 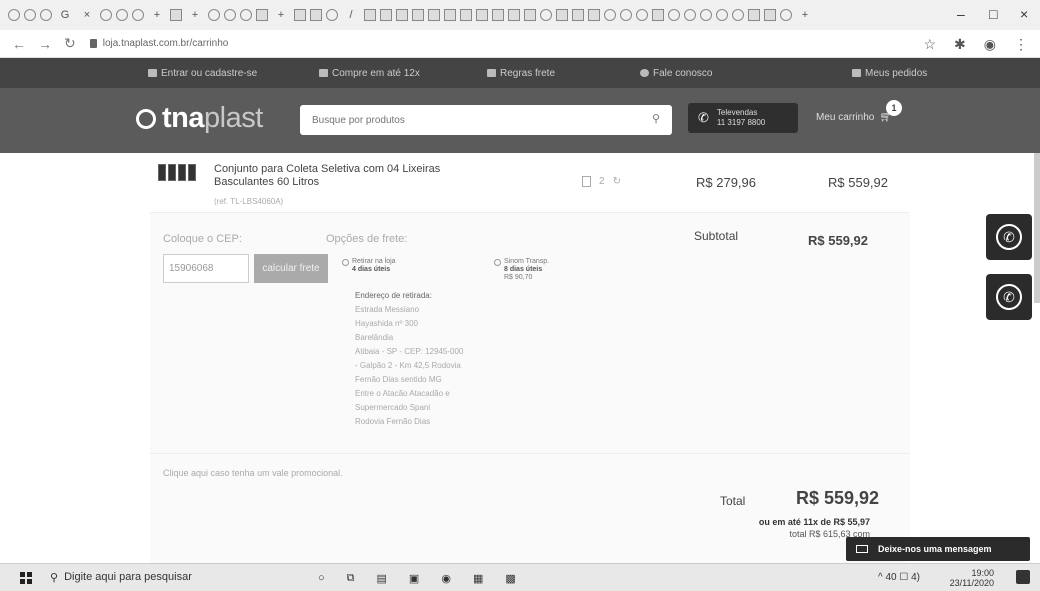 I want to click on url-text: loja.tnaplast.com.br/carrinho, so click(x=166, y=43).